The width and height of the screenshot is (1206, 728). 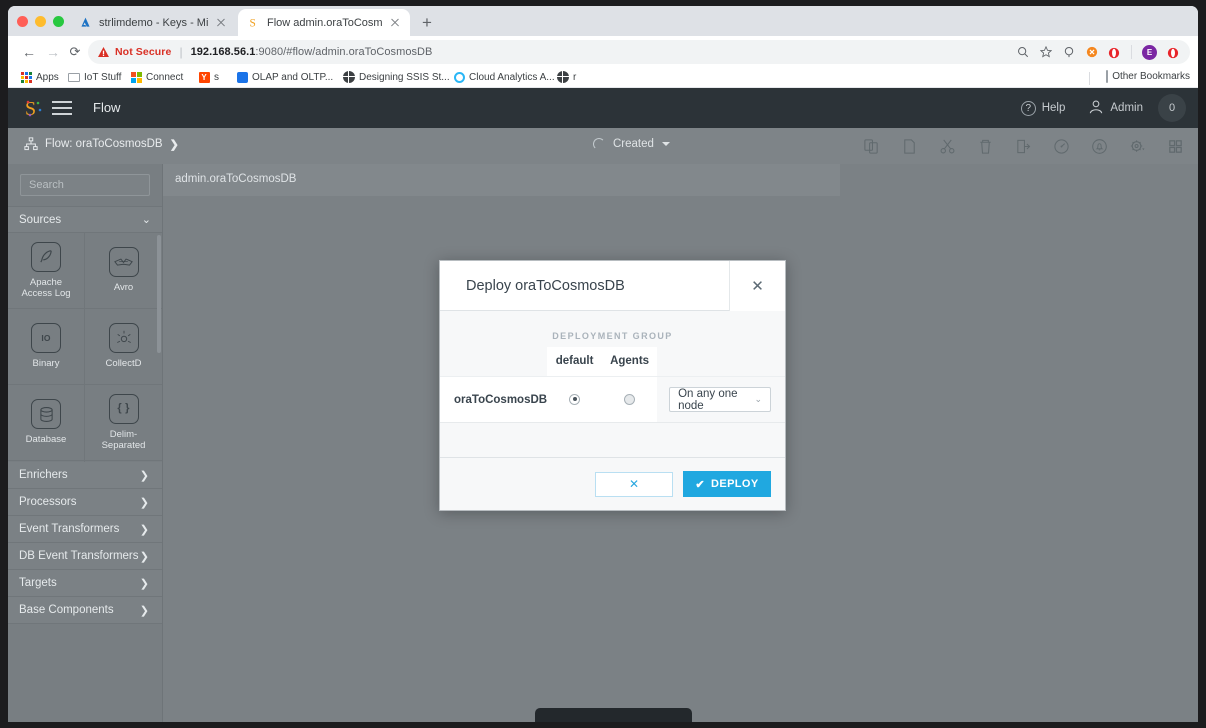 I want to click on url-host: 192.168.56.1, so click(x=223, y=52).